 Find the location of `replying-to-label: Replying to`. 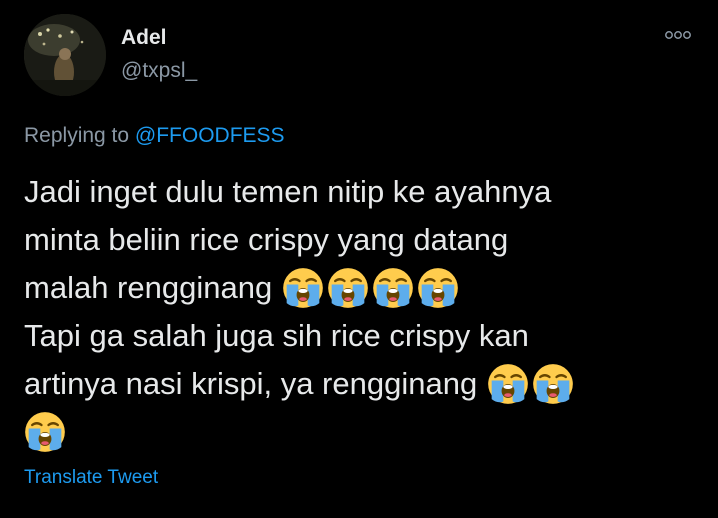

replying-to-label: Replying to is located at coordinates (77, 135).